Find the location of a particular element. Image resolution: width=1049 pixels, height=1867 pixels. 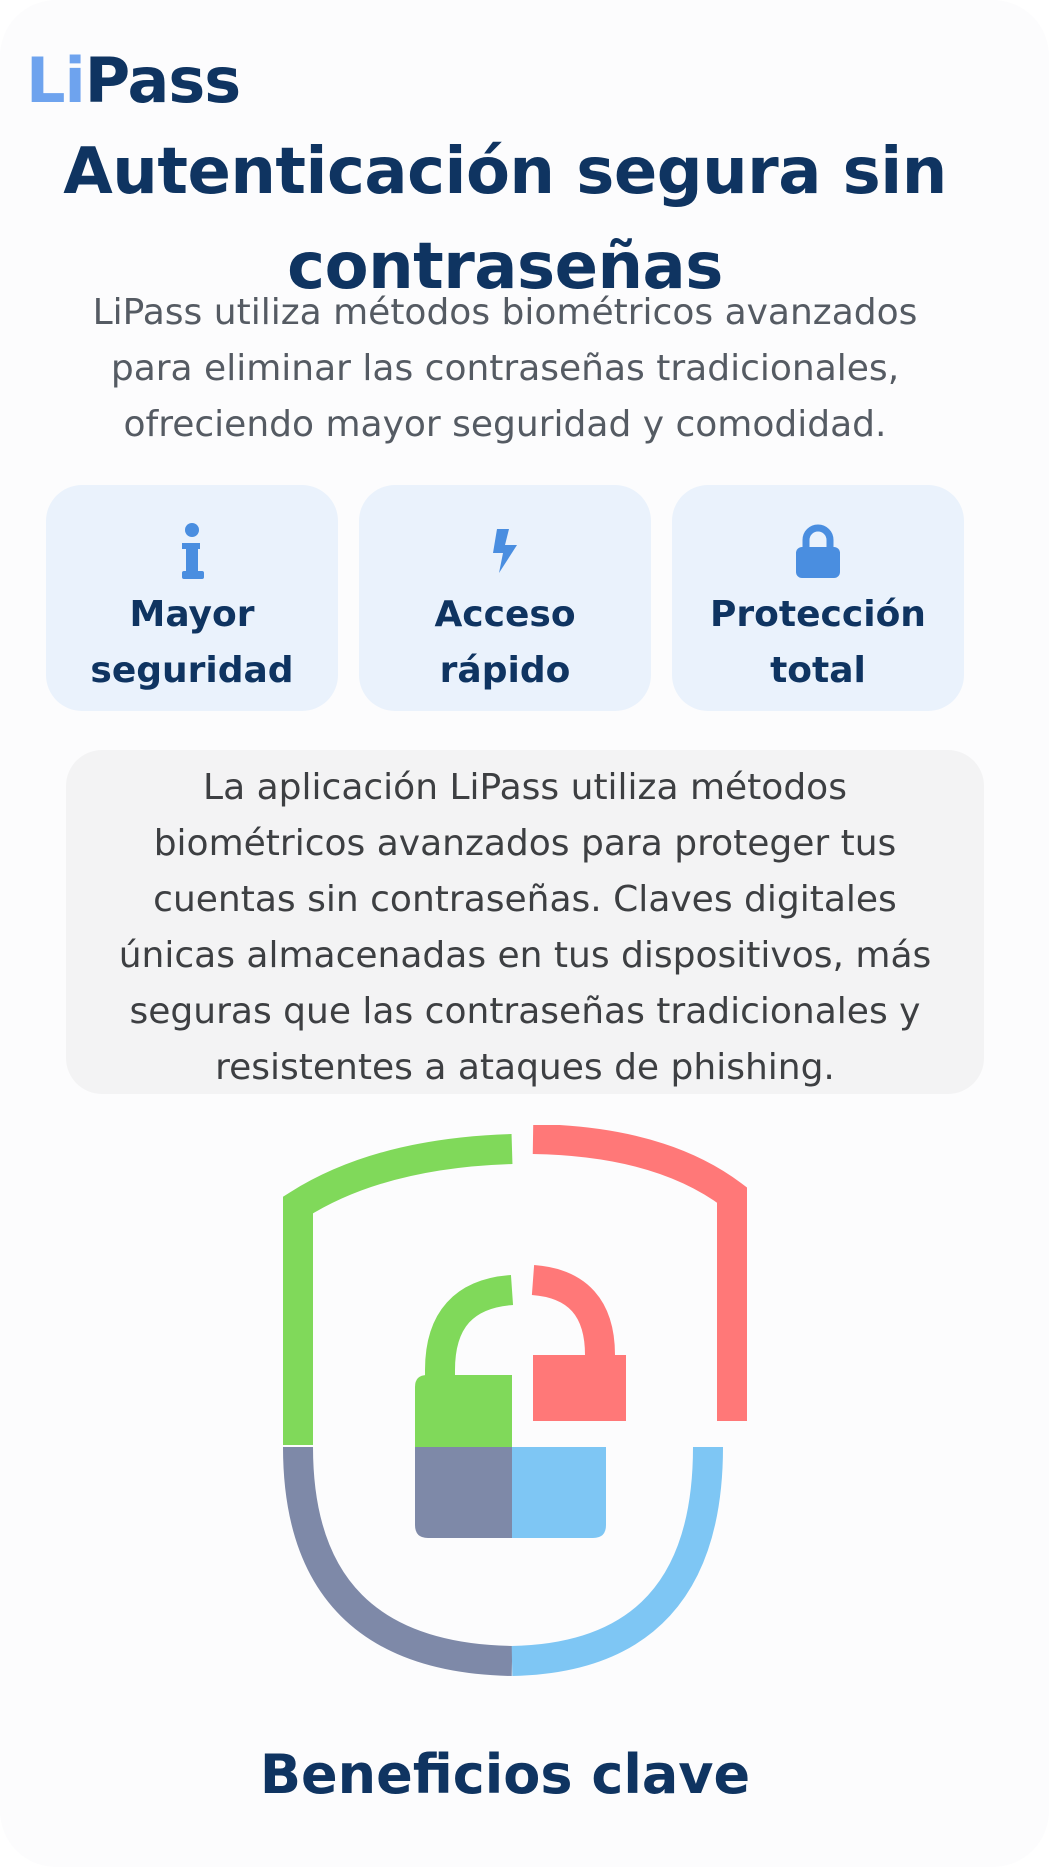

feature-card-speed: Acceso rápido is located at coordinates (505, 598).